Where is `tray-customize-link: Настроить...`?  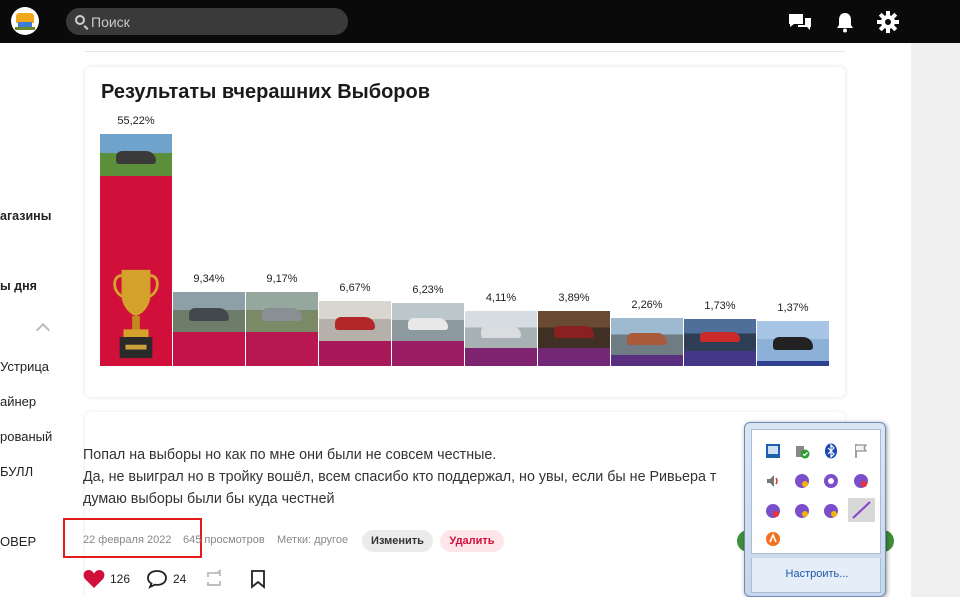 tray-customize-link: Настроить... is located at coordinates (817, 574).